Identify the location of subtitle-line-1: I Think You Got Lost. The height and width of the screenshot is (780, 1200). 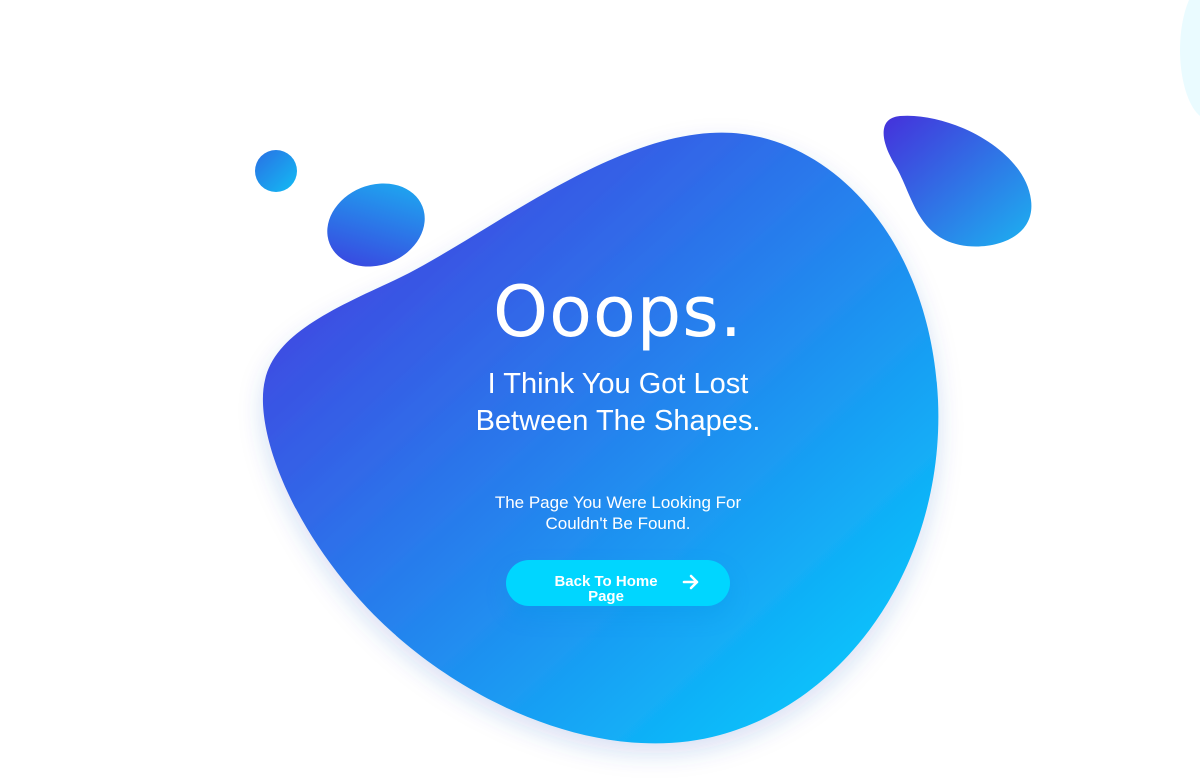
(618, 384).